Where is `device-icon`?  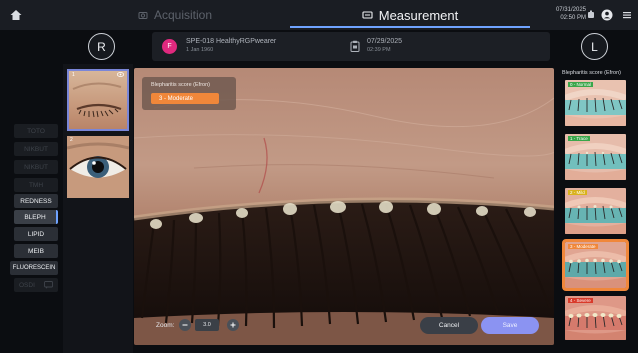 device-icon is located at coordinates (591, 15).